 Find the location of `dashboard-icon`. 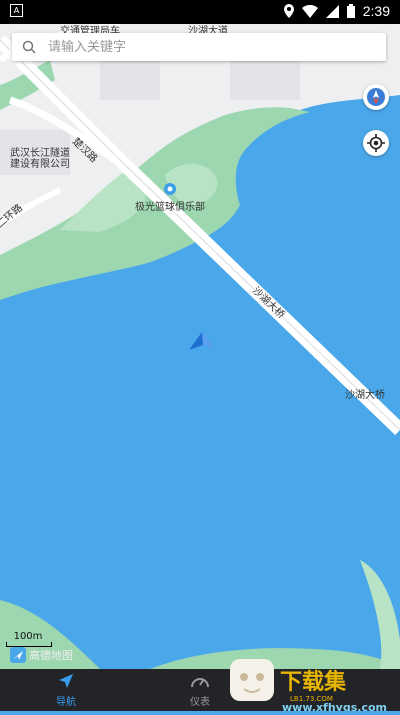

dashboard-icon is located at coordinates (200, 683).